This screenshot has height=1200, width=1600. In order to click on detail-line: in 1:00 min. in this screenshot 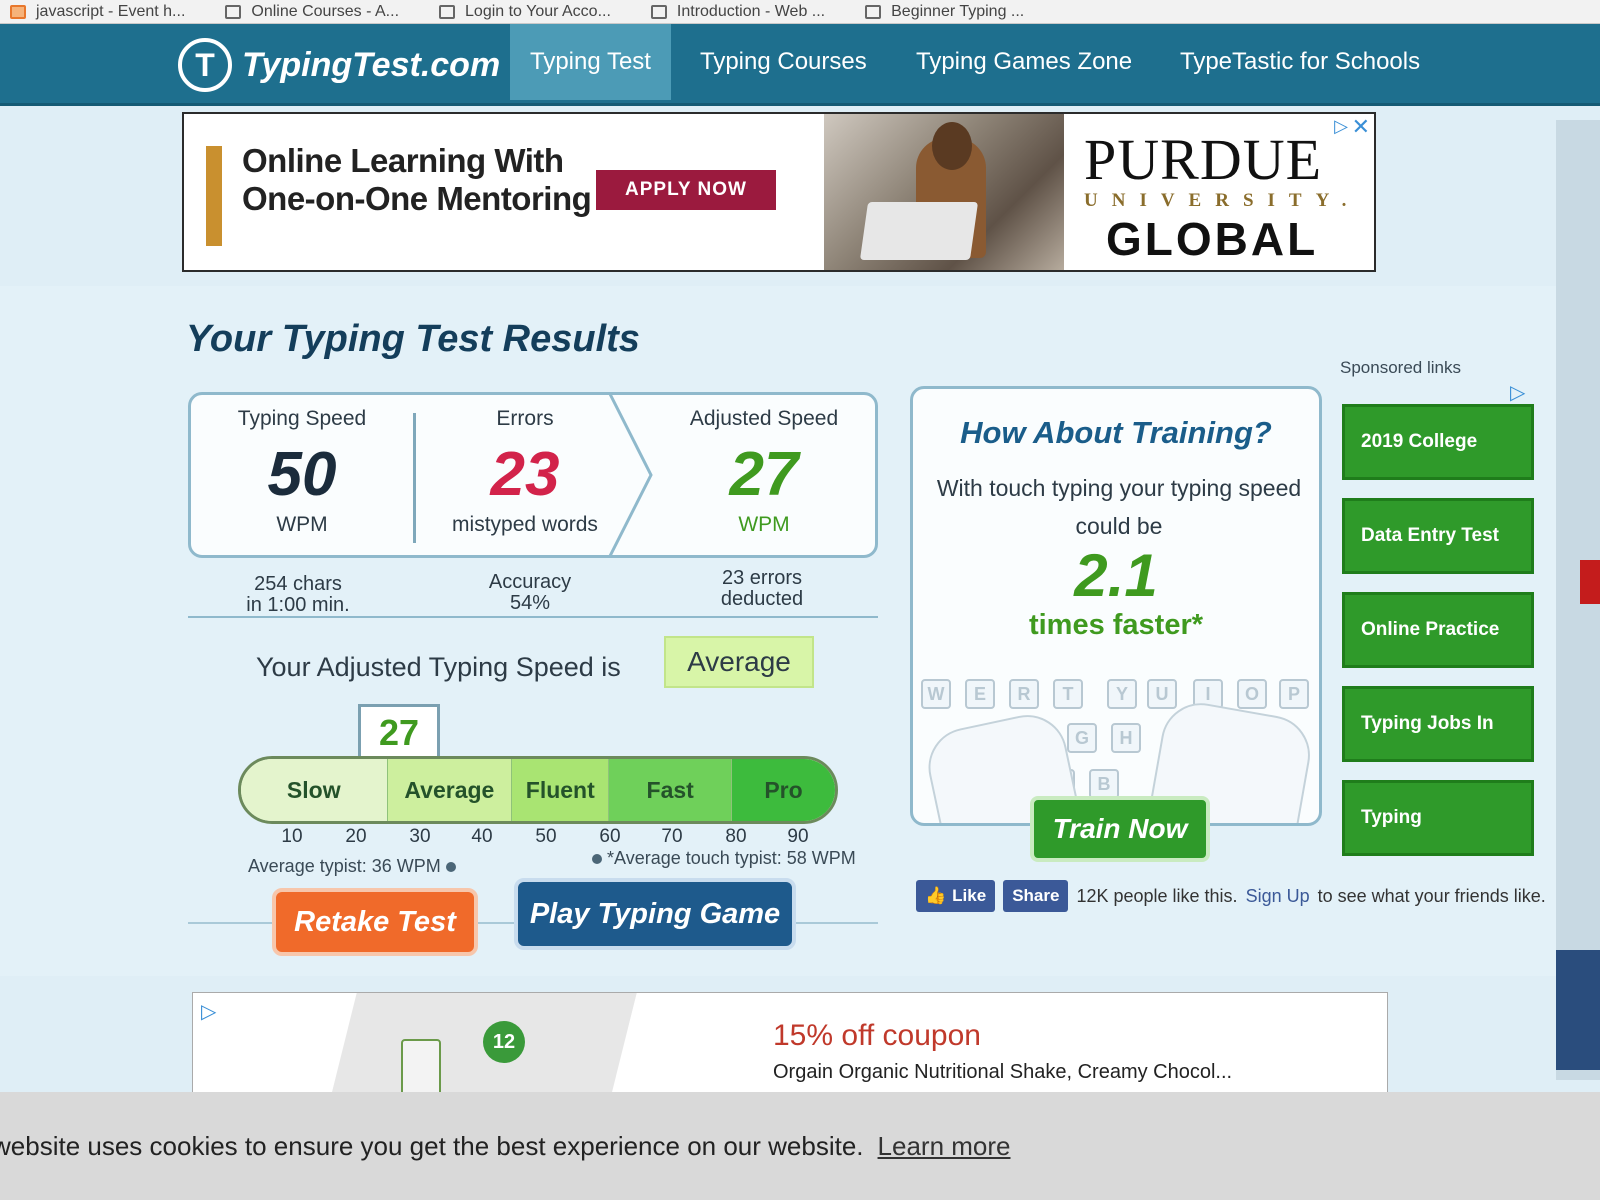, I will do `click(298, 605)`.